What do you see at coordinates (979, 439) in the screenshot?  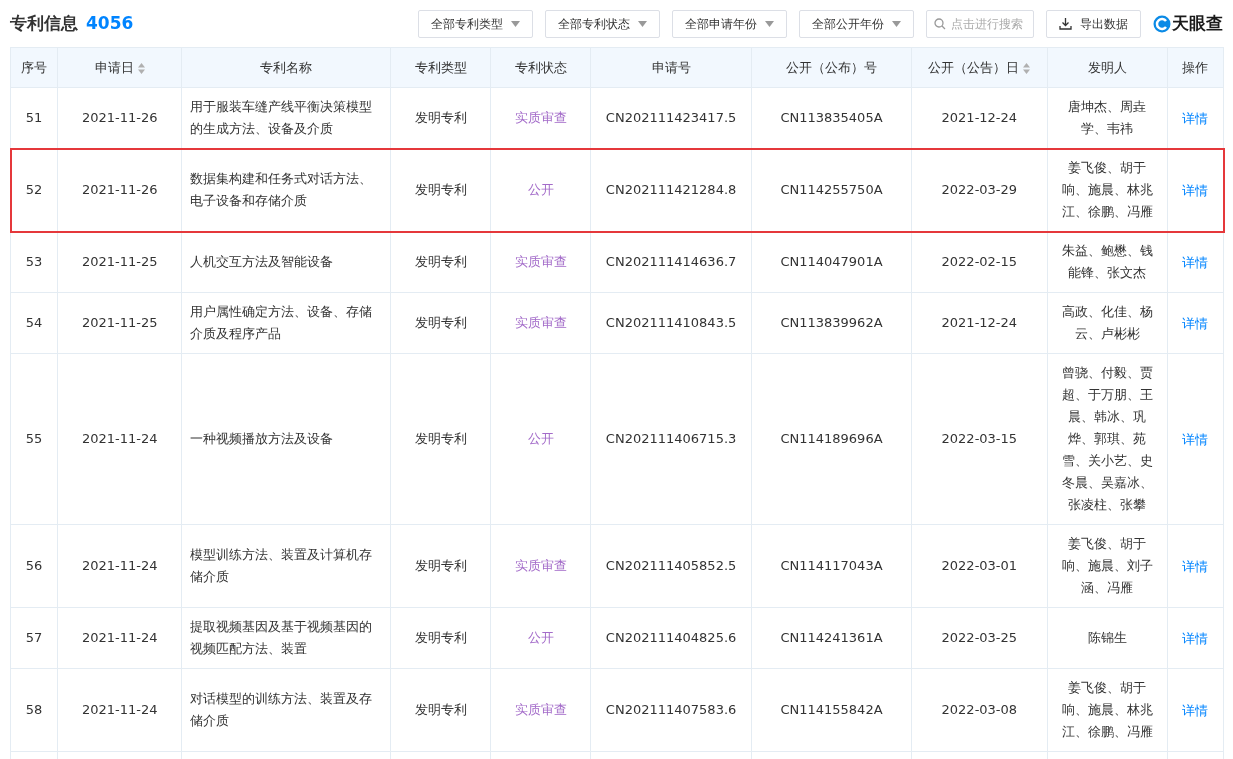 I see `publication-date: 2022-03-15` at bounding box center [979, 439].